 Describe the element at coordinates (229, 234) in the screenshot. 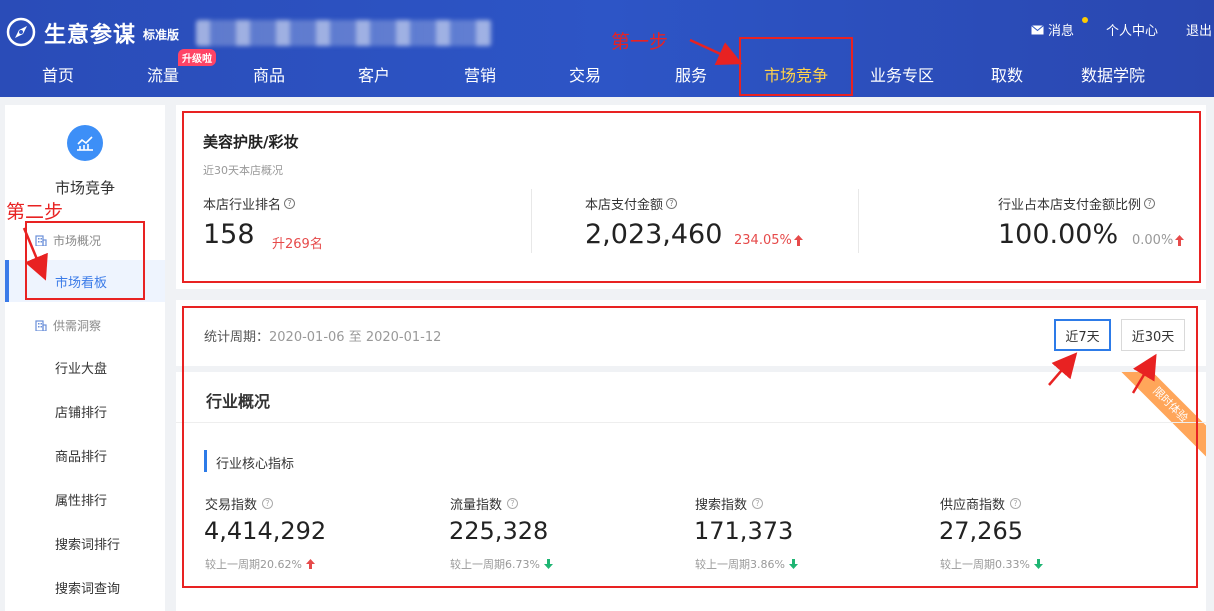

I see `kpi-value-rank: 158` at that location.